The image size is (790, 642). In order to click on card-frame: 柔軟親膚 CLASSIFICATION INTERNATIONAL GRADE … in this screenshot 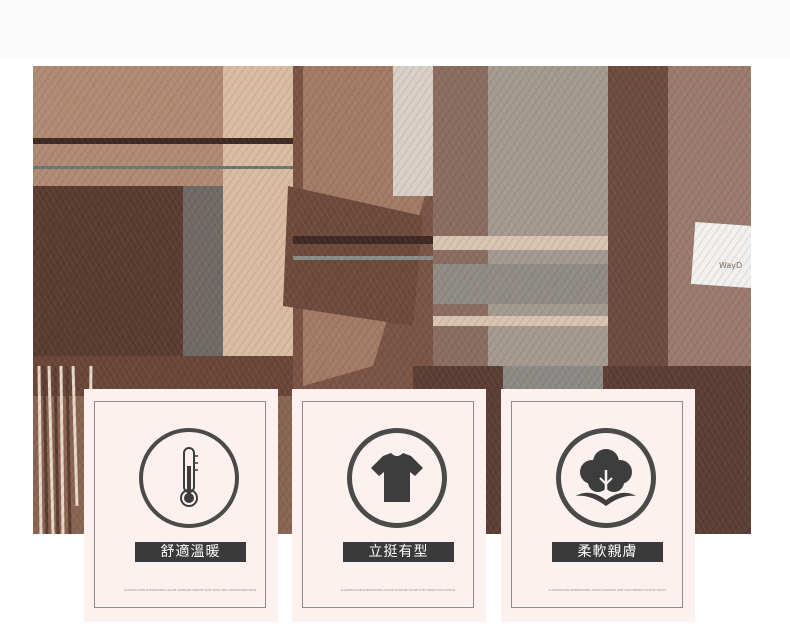, I will do `click(597, 504)`.